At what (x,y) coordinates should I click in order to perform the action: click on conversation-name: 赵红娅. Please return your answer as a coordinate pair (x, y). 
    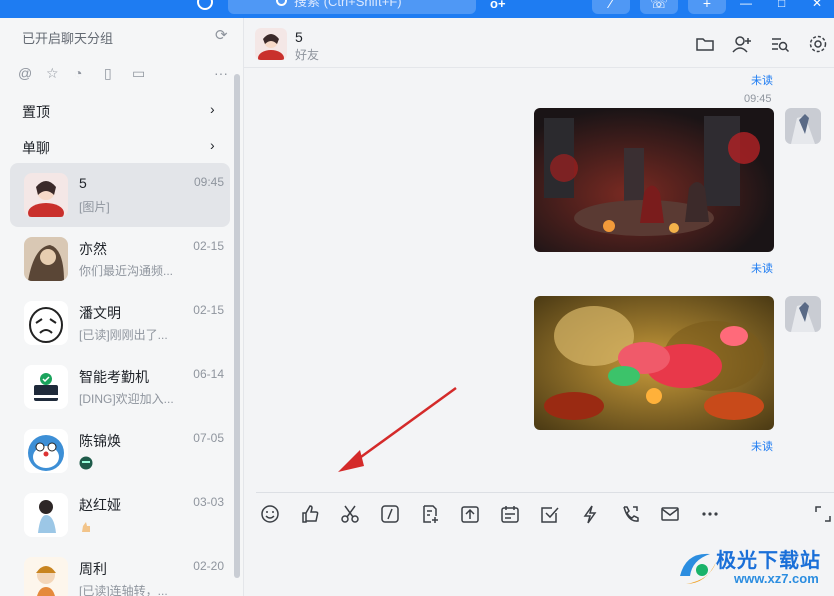
    Looking at the image, I should click on (100, 505).